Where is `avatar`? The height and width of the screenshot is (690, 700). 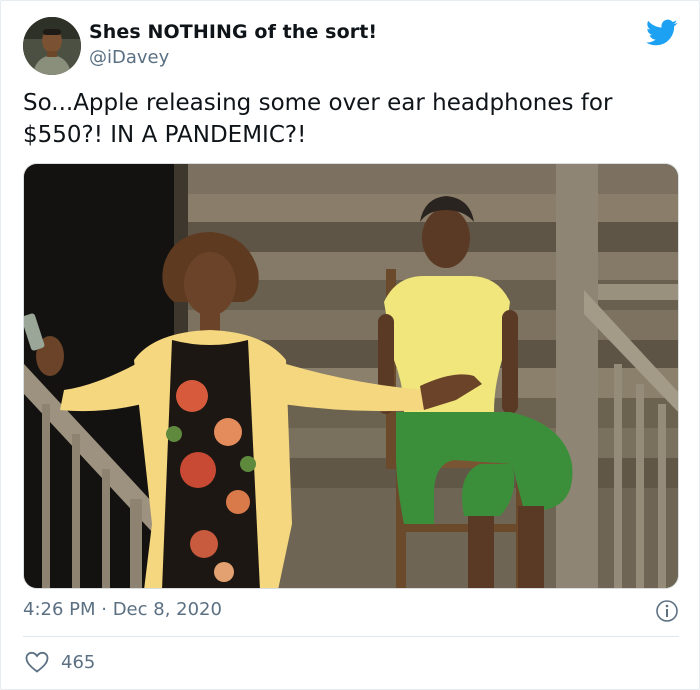 avatar is located at coordinates (52, 46).